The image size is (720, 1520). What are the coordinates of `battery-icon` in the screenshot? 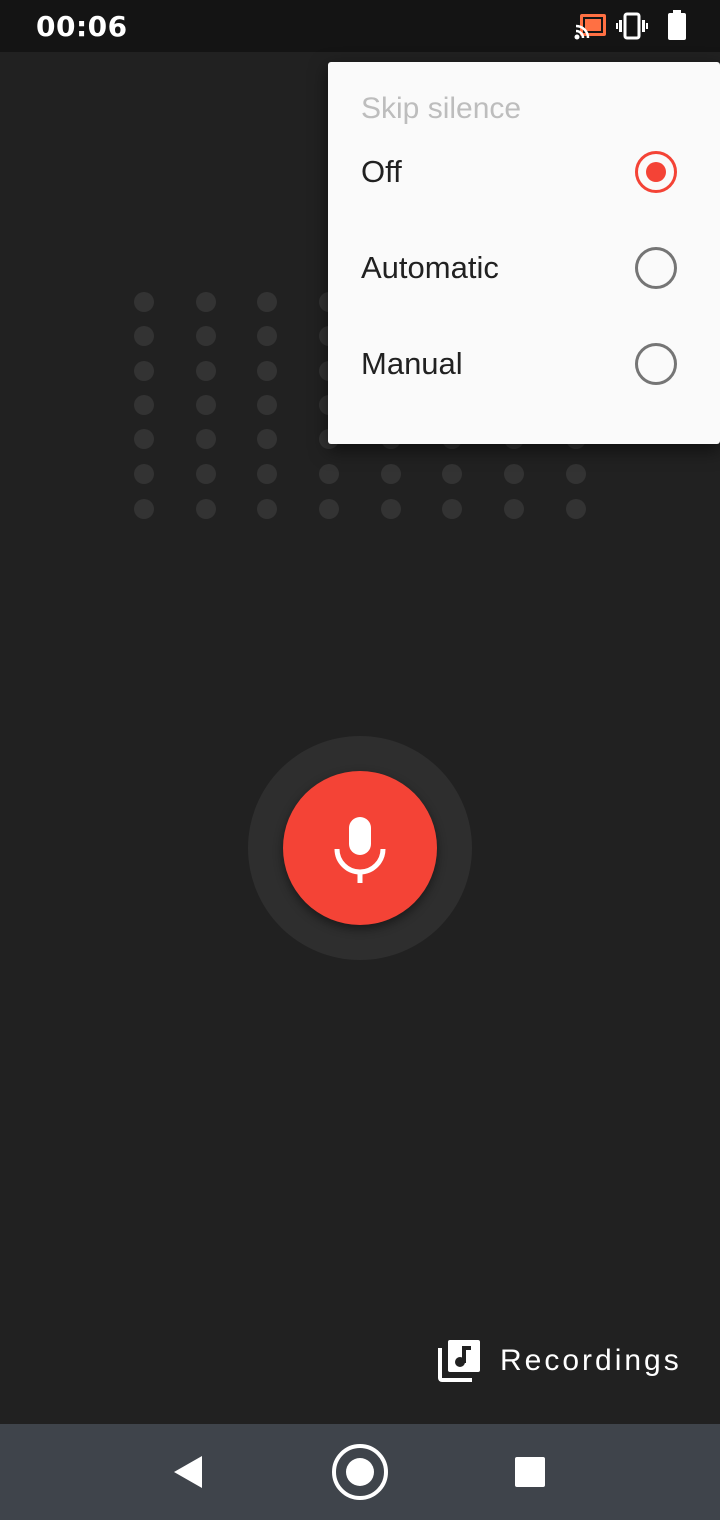 It's located at (677, 25).